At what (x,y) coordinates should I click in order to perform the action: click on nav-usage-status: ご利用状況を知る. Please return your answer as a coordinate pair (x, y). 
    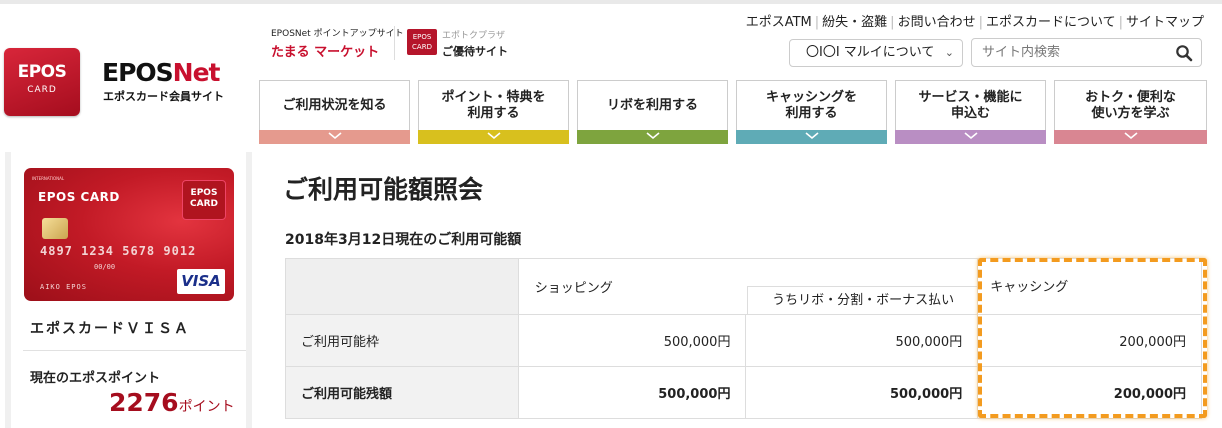
    Looking at the image, I should click on (334, 112).